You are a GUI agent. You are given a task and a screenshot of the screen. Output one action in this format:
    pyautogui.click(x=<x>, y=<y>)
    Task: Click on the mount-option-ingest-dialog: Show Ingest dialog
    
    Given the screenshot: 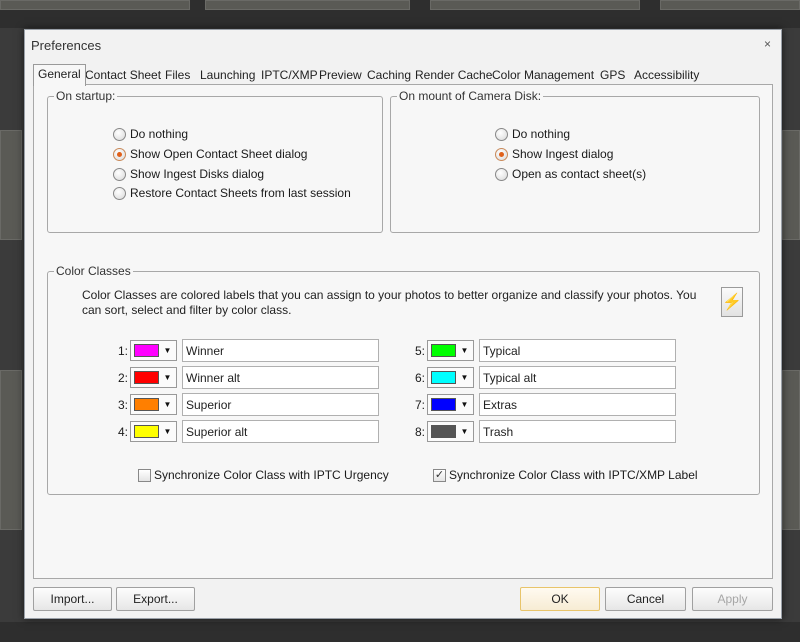 What is the action you would take?
    pyautogui.click(x=554, y=154)
    